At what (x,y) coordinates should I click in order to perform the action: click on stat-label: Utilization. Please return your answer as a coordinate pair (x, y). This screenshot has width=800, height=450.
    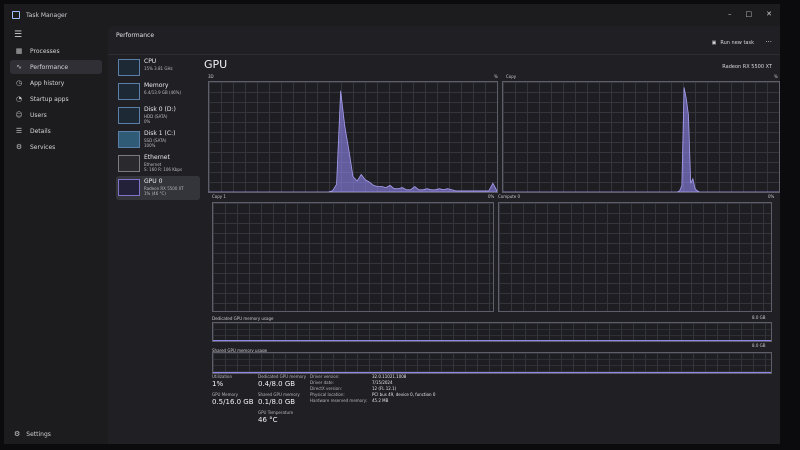
    Looking at the image, I should click on (222, 376).